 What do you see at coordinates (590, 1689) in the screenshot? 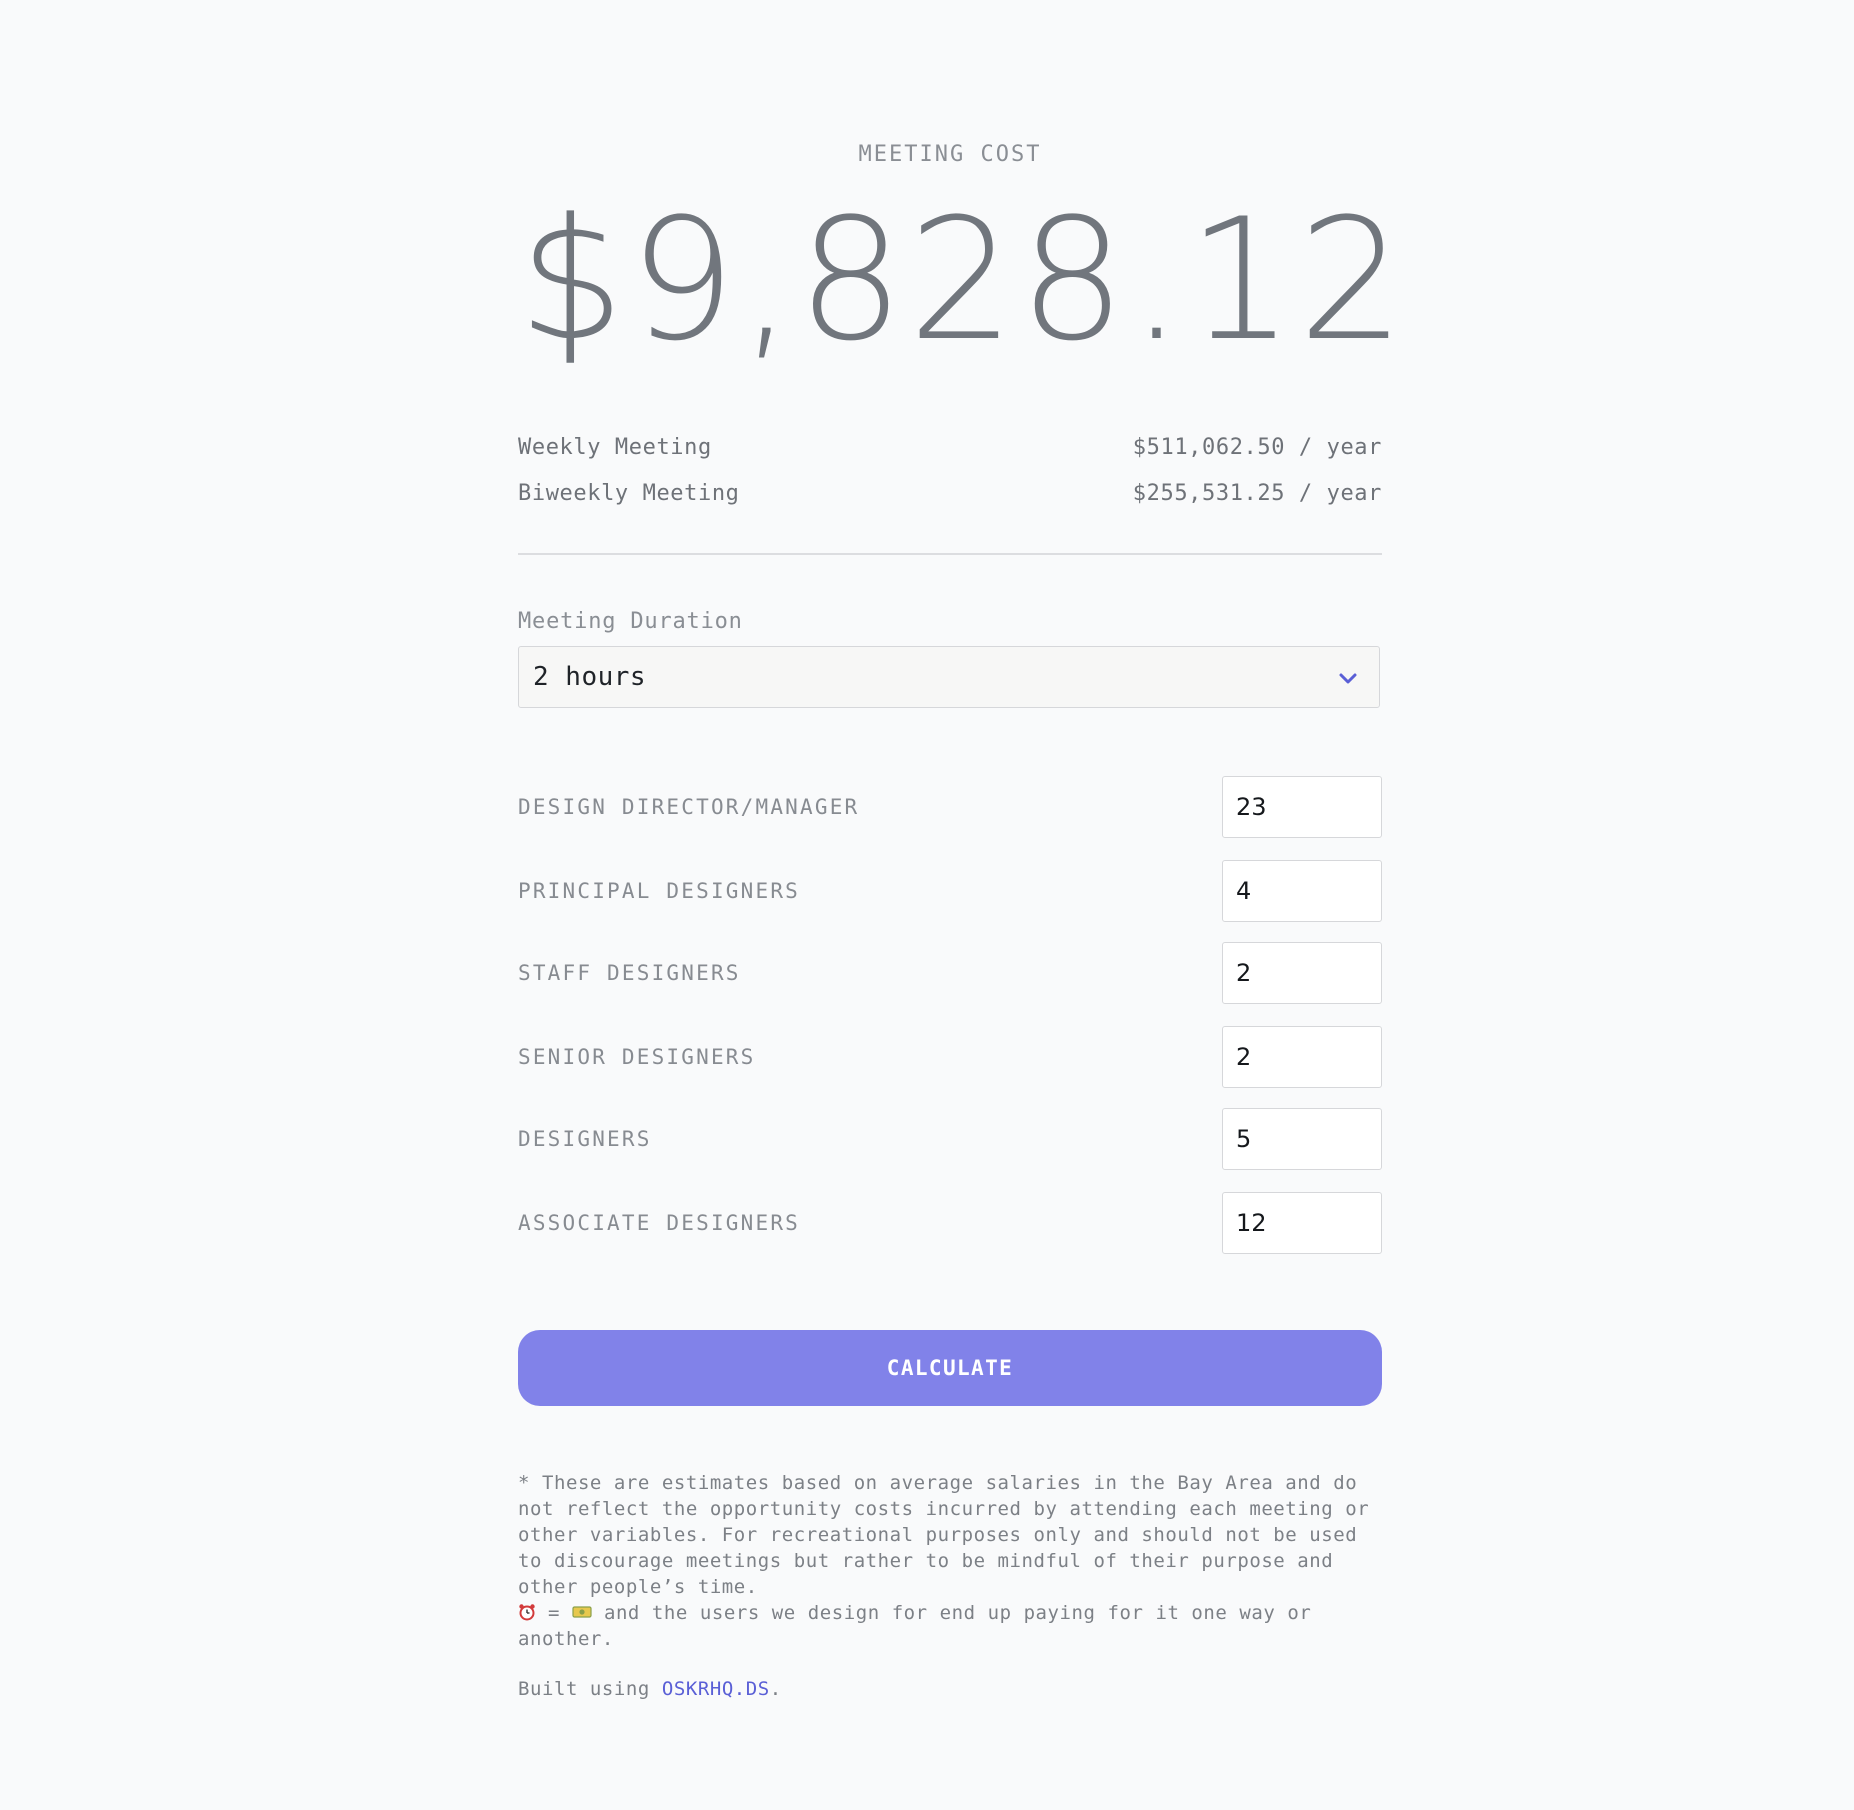
I see `built-prefix: Built using` at bounding box center [590, 1689].